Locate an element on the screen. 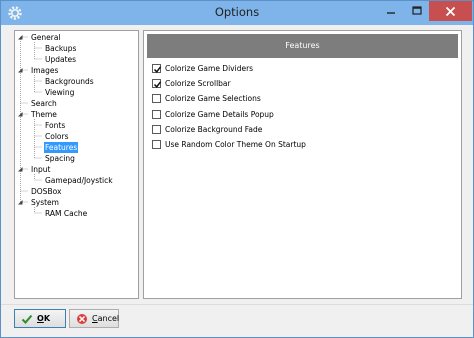 This screenshot has height=338, width=474. checkbox-label: Colorize Game Dividers is located at coordinates (209, 68).